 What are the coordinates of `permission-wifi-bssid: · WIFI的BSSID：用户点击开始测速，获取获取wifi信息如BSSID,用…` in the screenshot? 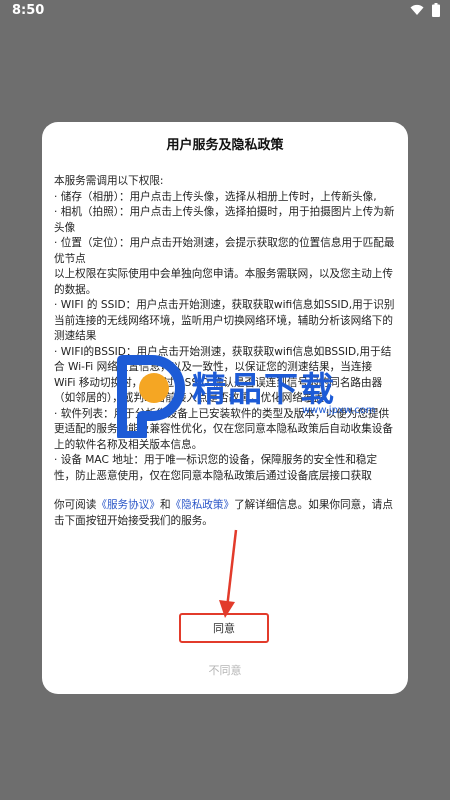 It's located at (223, 375).